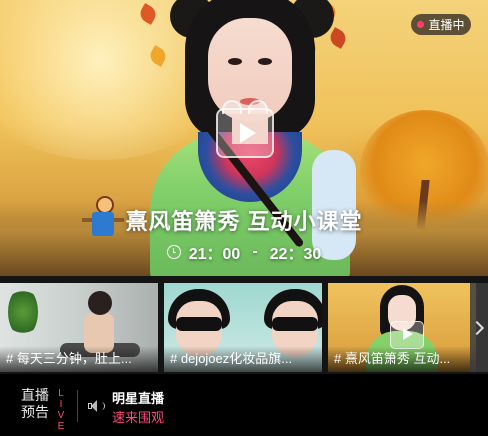 The image size is (488, 436). What do you see at coordinates (244, 252) in the screenshot?
I see `stream-time: 21：00 - 22：30` at bounding box center [244, 252].